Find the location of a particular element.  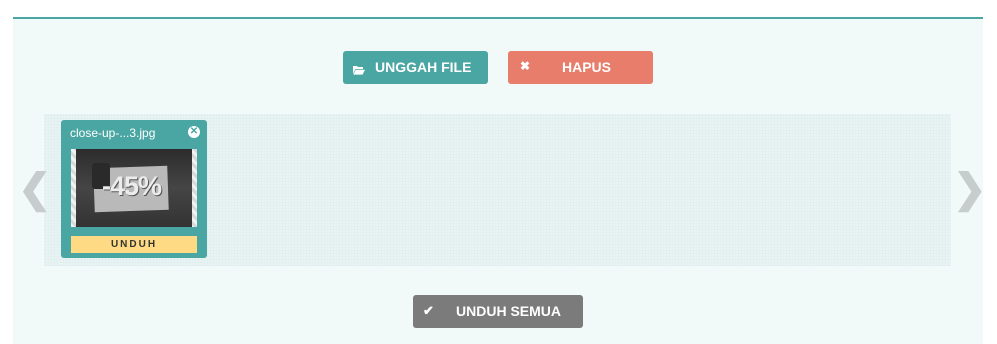

download-file-button: UNDUH is located at coordinates (134, 244).